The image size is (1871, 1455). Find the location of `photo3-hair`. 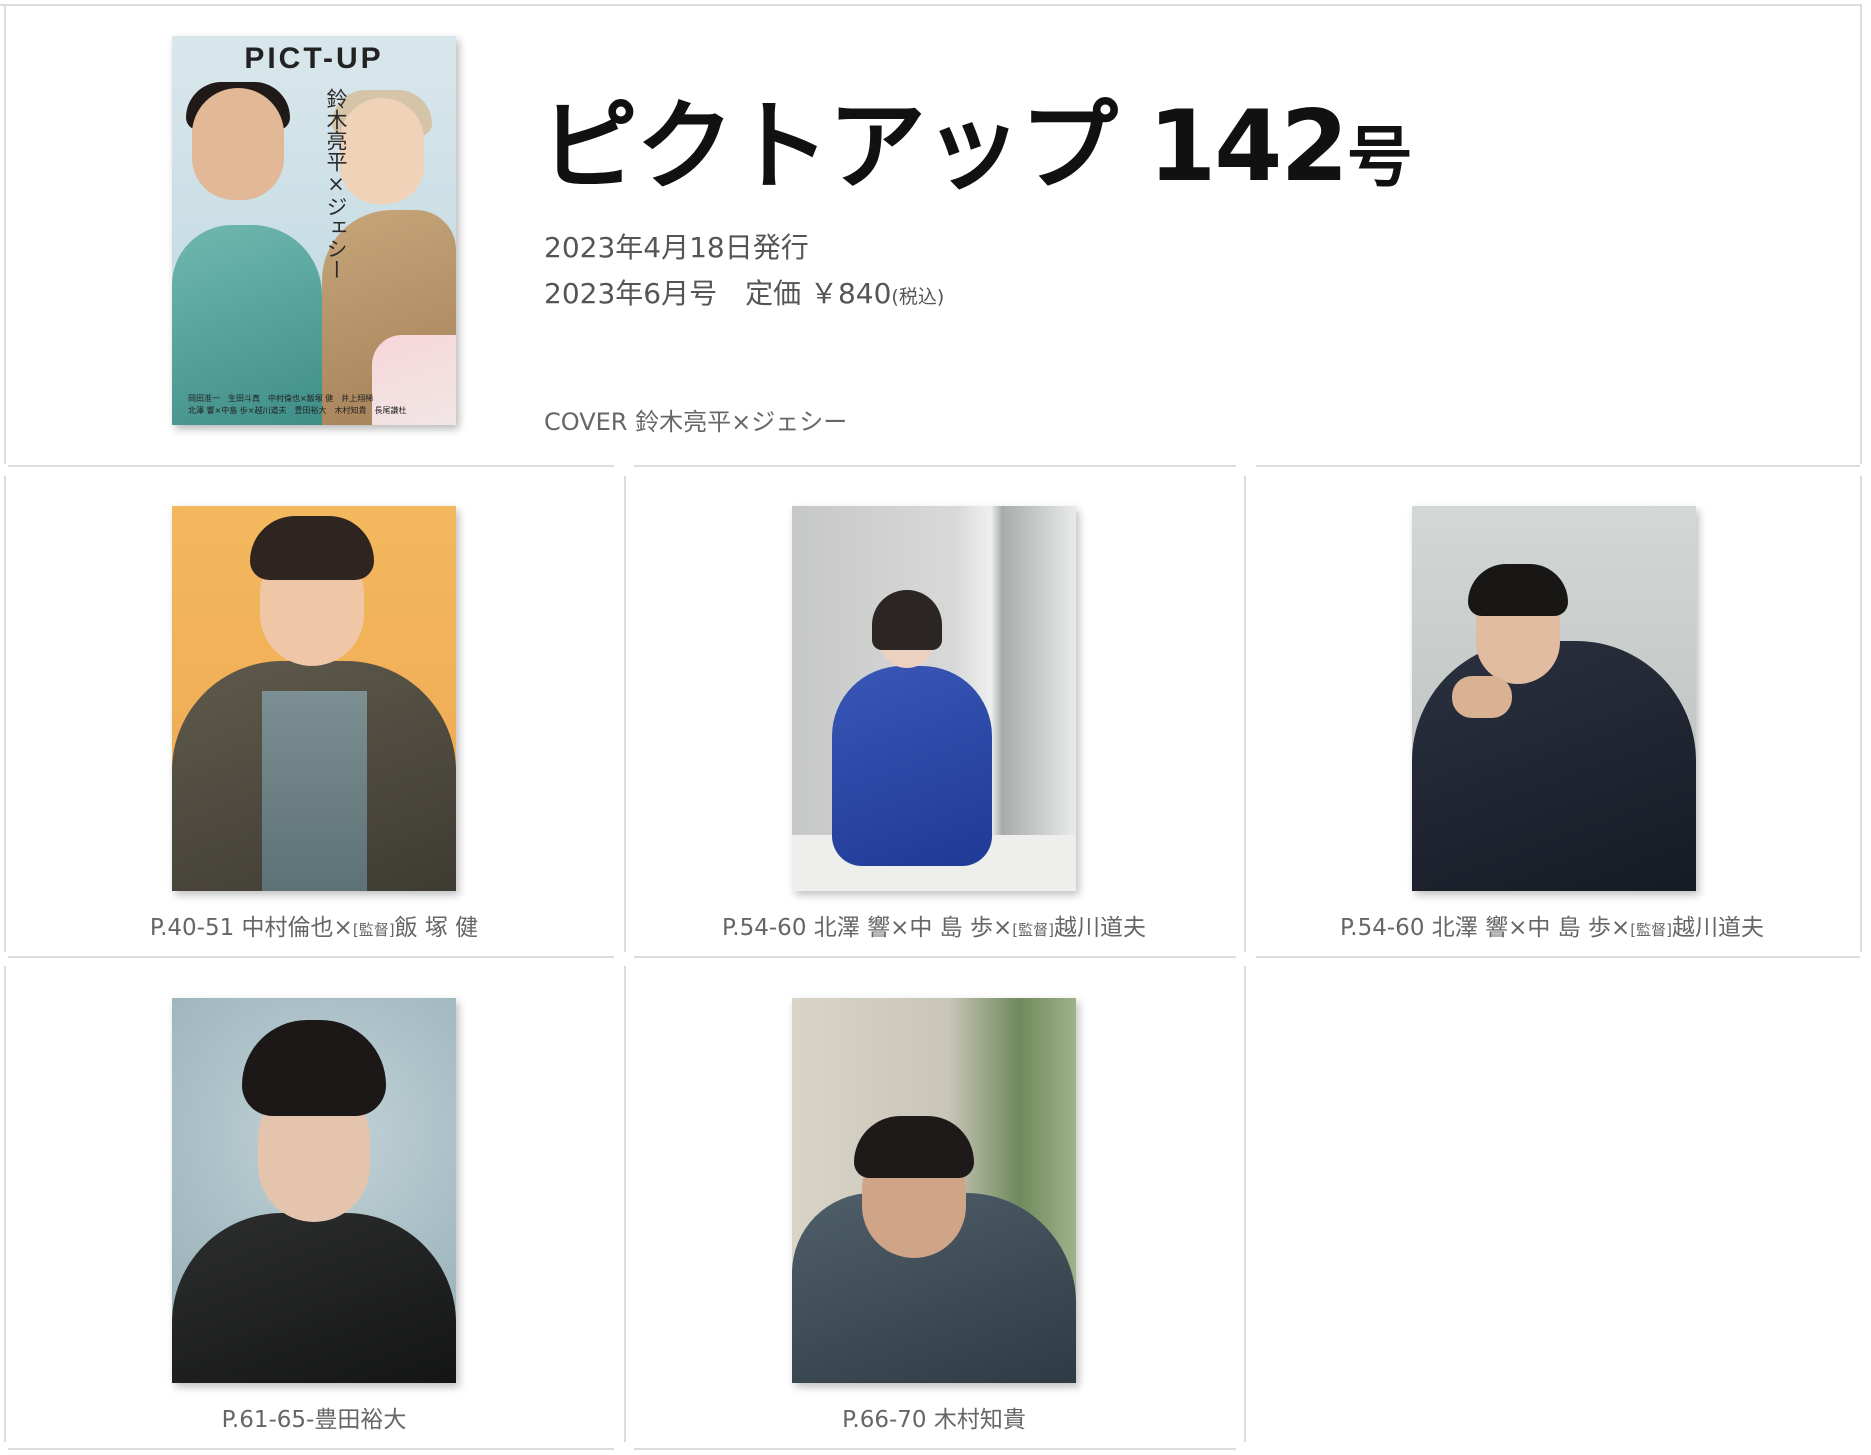

photo3-hair is located at coordinates (1518, 590).